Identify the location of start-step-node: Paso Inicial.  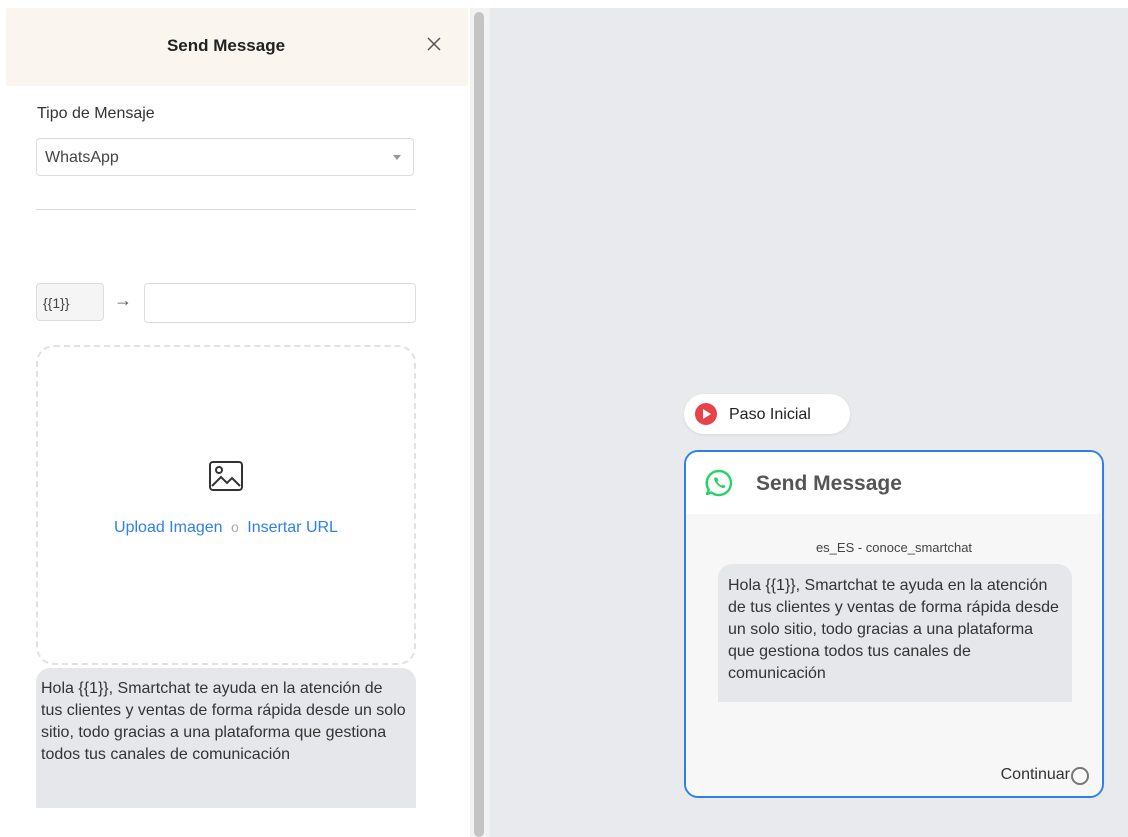
(767, 414).